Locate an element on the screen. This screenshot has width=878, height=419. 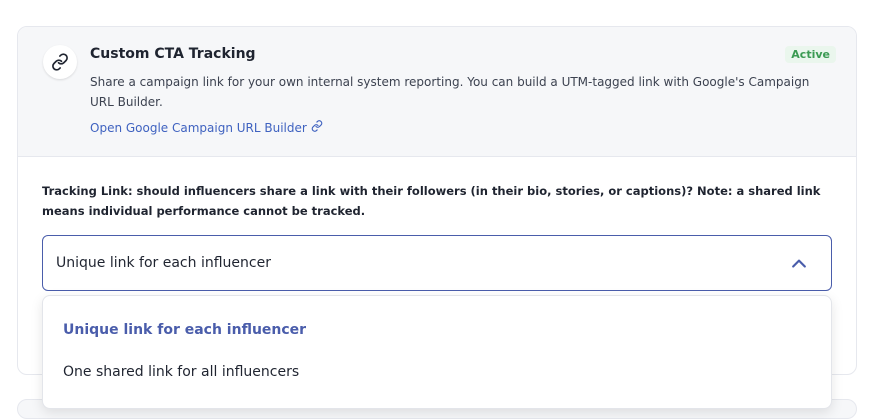
chevron-up-icon is located at coordinates (799, 264).